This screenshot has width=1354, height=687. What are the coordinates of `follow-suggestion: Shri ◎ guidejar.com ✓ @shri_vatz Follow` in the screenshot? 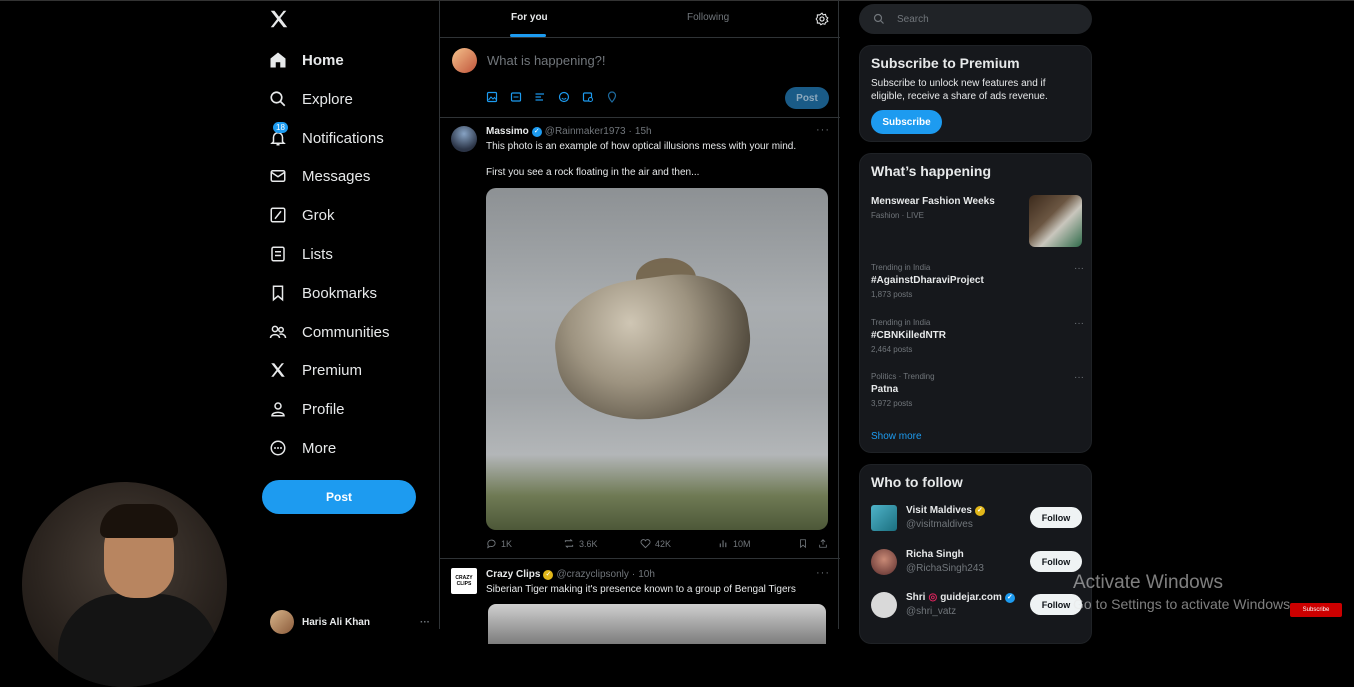 It's located at (978, 605).